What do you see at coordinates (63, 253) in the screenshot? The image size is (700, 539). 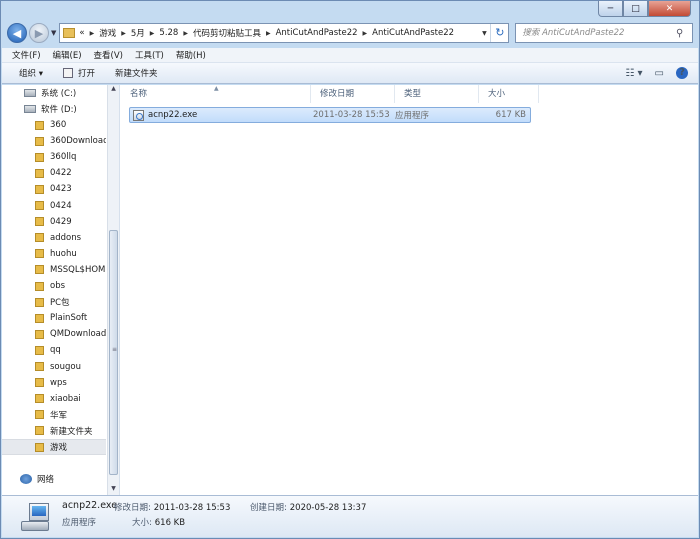 I see `nav-item-label: huohu` at bounding box center [63, 253].